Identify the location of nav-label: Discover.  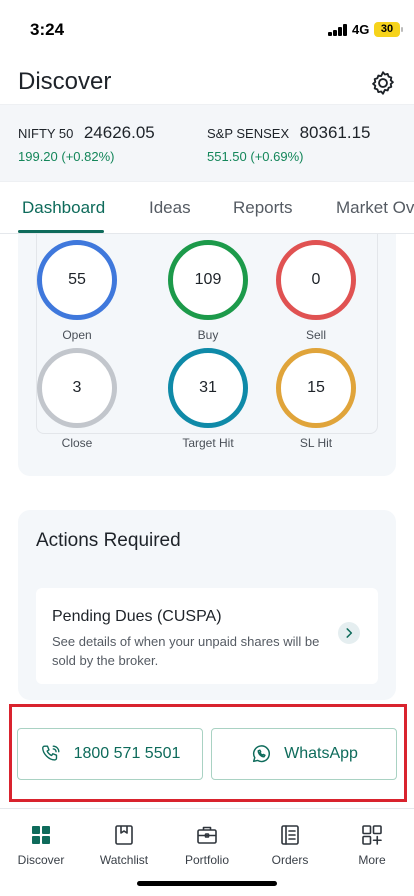
(41, 860).